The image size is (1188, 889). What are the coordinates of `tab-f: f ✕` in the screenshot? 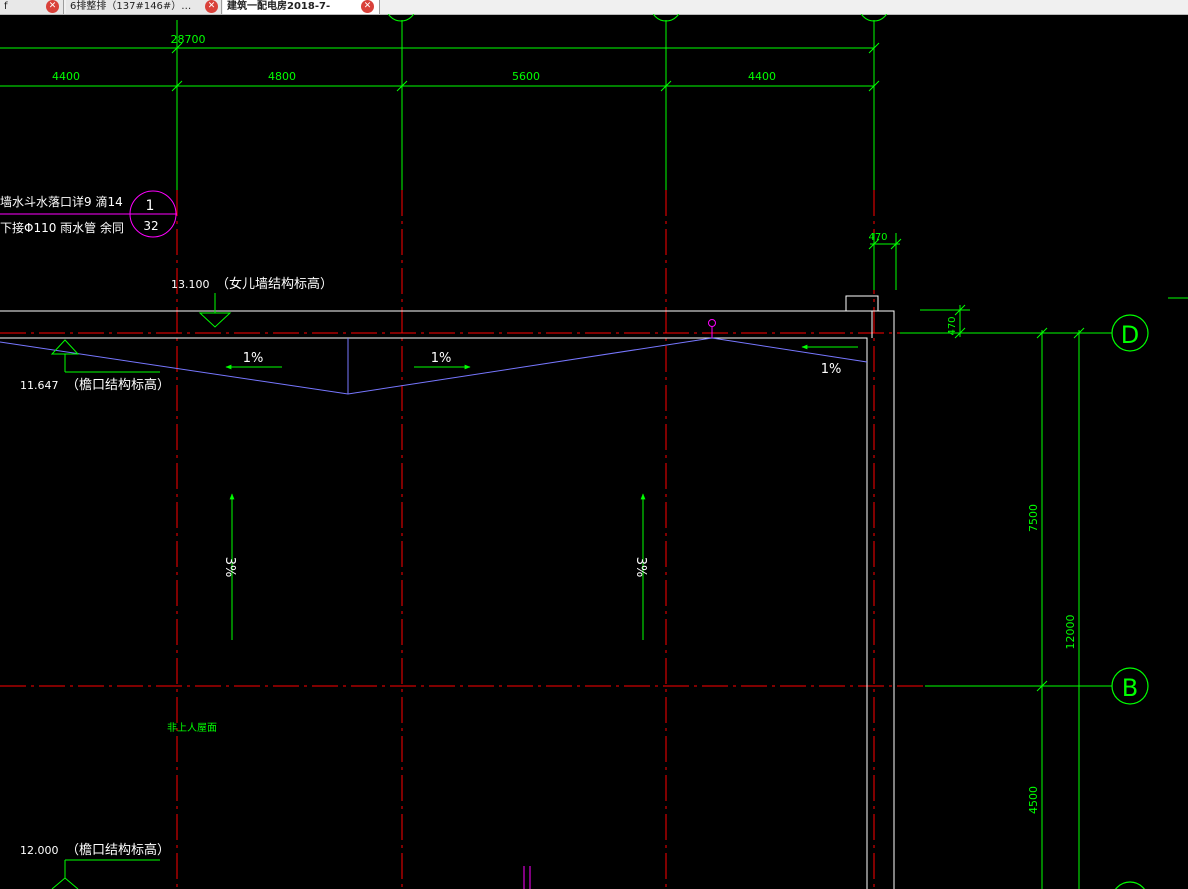 It's located at (32, 7).